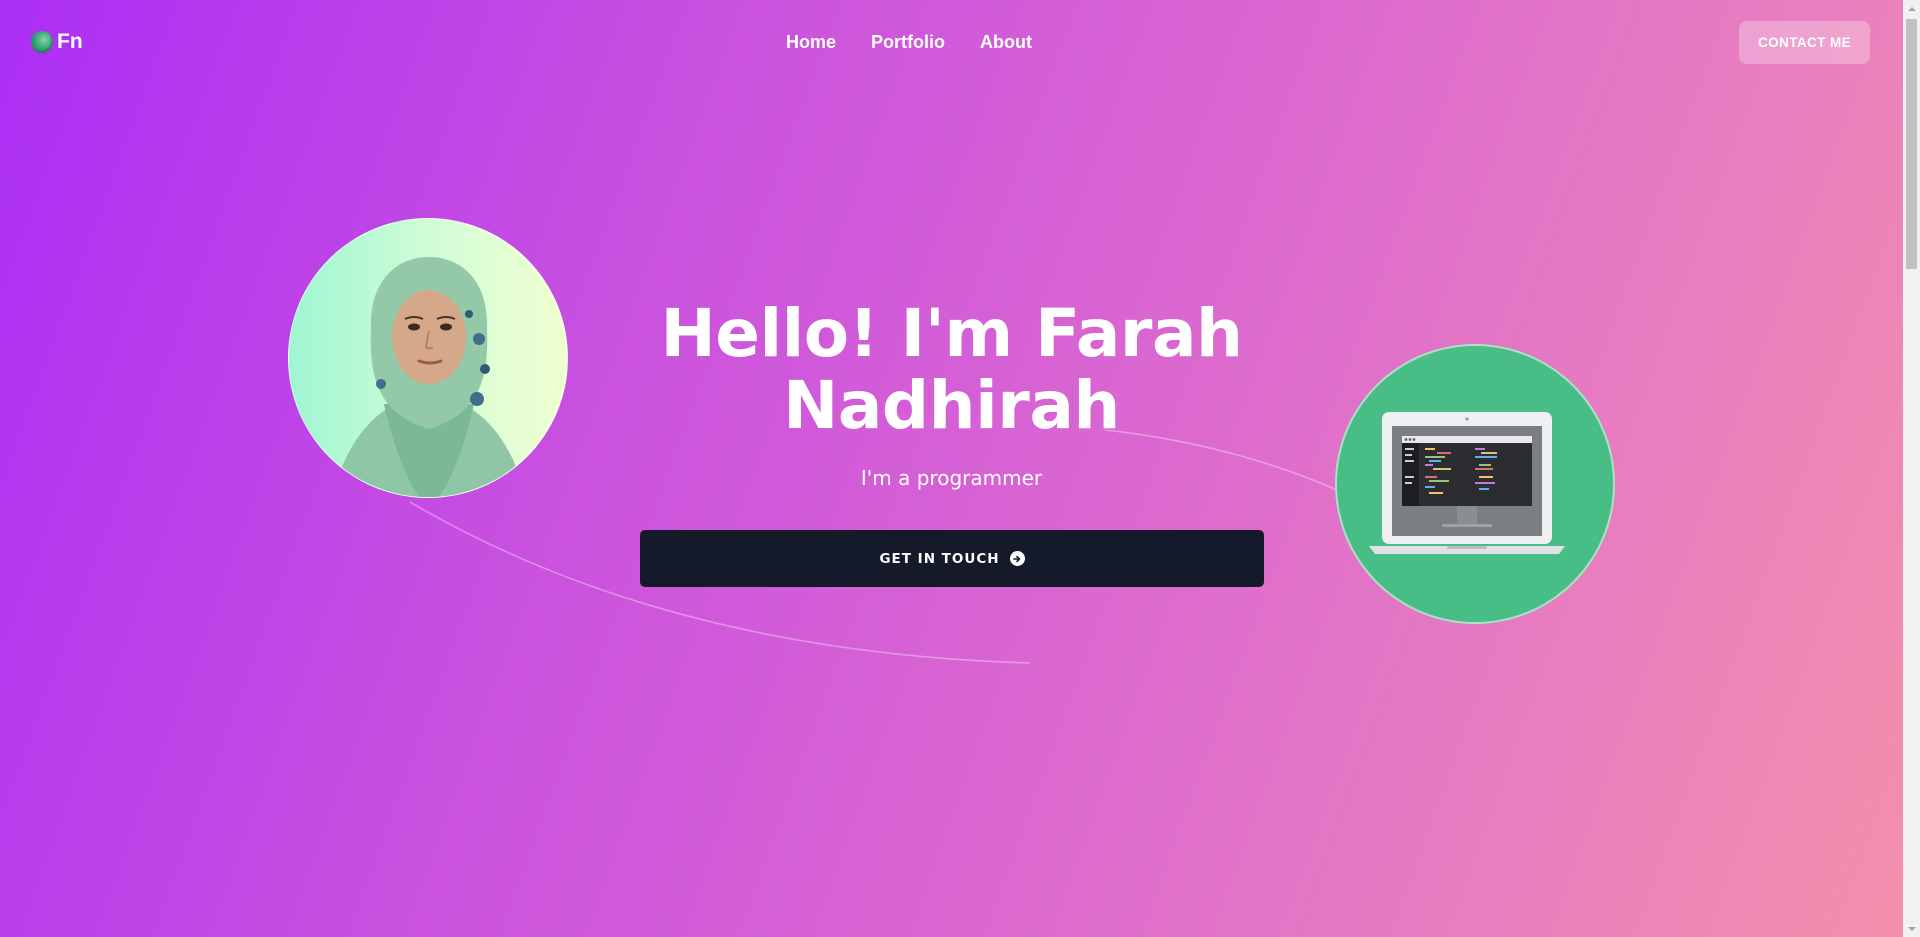 The width and height of the screenshot is (1920, 937). Describe the element at coordinates (70, 41) in the screenshot. I see `logo-text: Fn` at that location.